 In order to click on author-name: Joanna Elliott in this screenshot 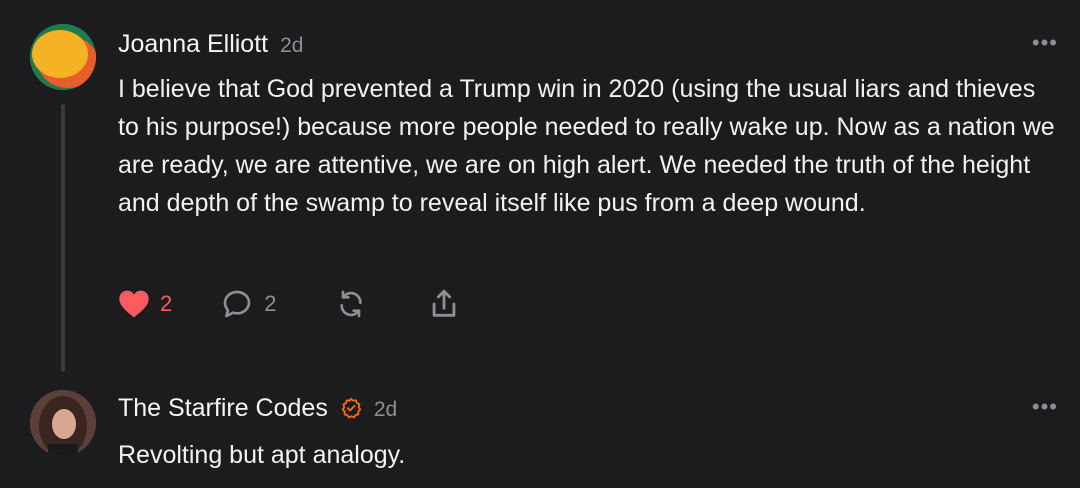, I will do `click(193, 44)`.